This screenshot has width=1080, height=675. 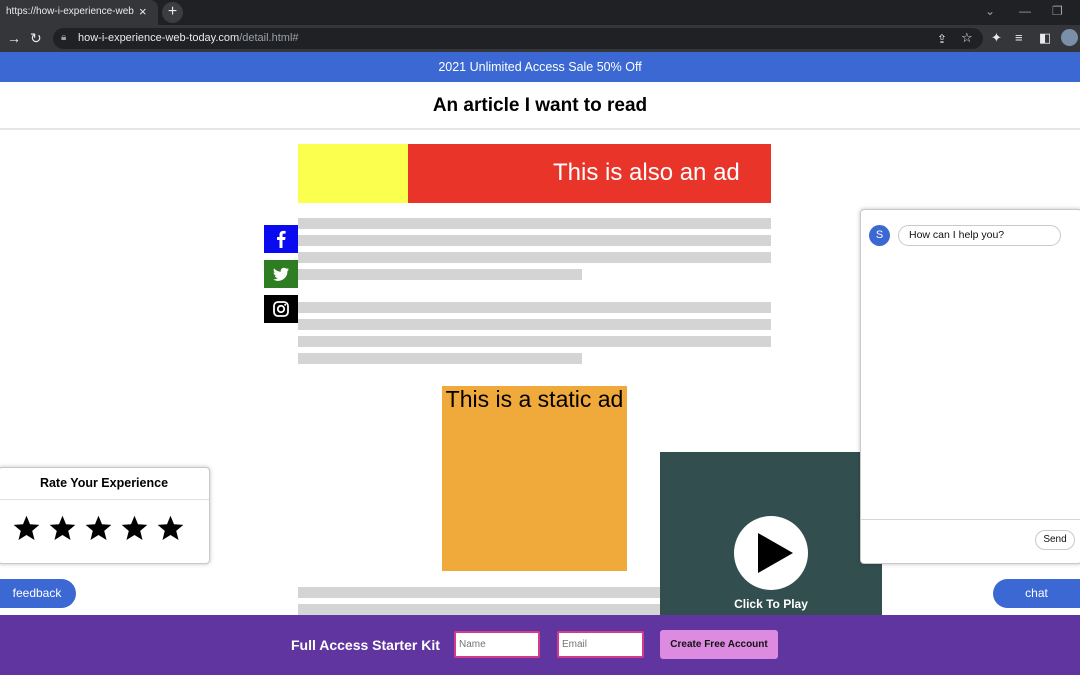 What do you see at coordinates (104, 483) in the screenshot?
I see `rating-title: Rate Your Experience` at bounding box center [104, 483].